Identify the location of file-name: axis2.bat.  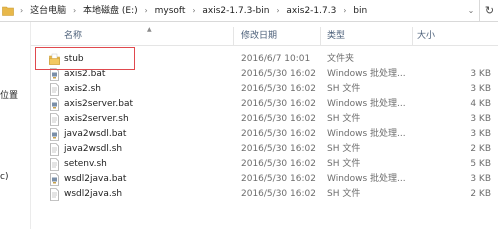
(85, 74).